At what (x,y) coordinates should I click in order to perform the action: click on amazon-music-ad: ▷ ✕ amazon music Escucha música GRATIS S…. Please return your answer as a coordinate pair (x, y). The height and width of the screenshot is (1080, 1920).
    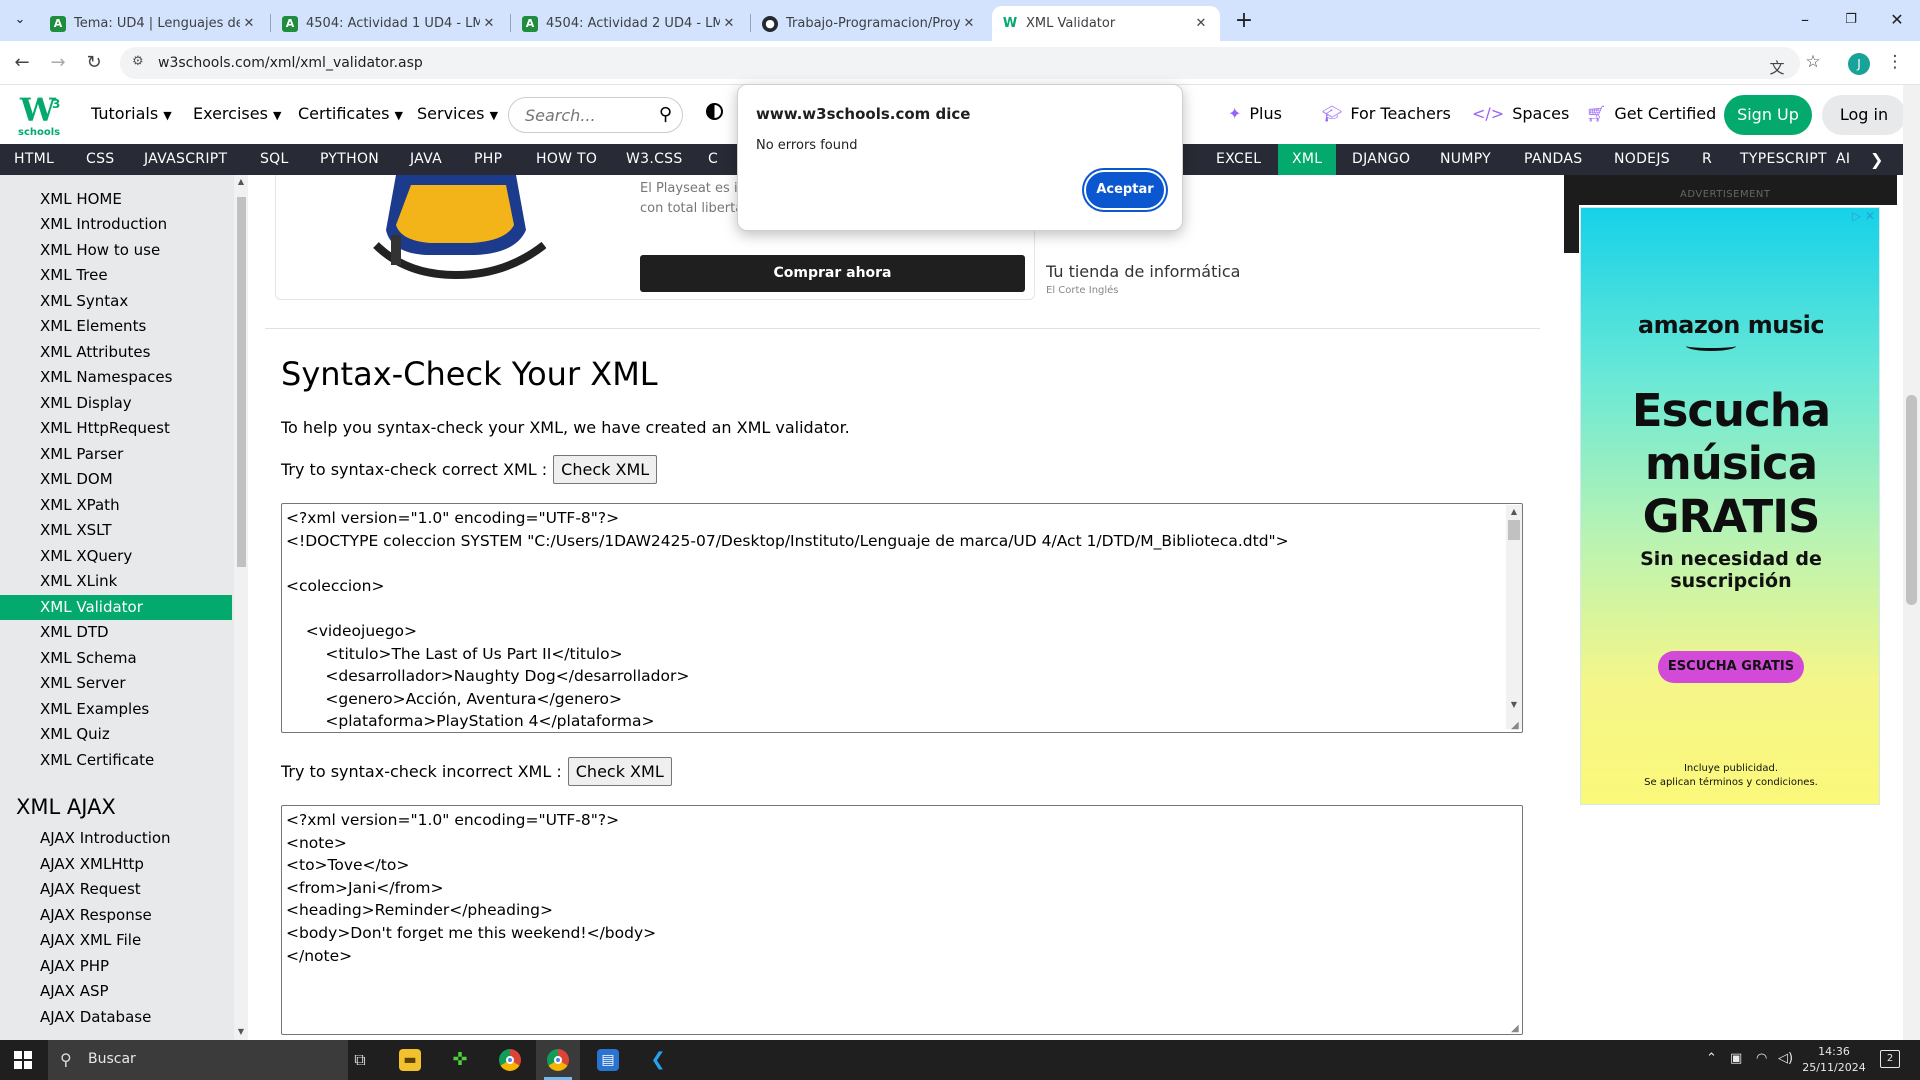
    Looking at the image, I should click on (1730, 506).